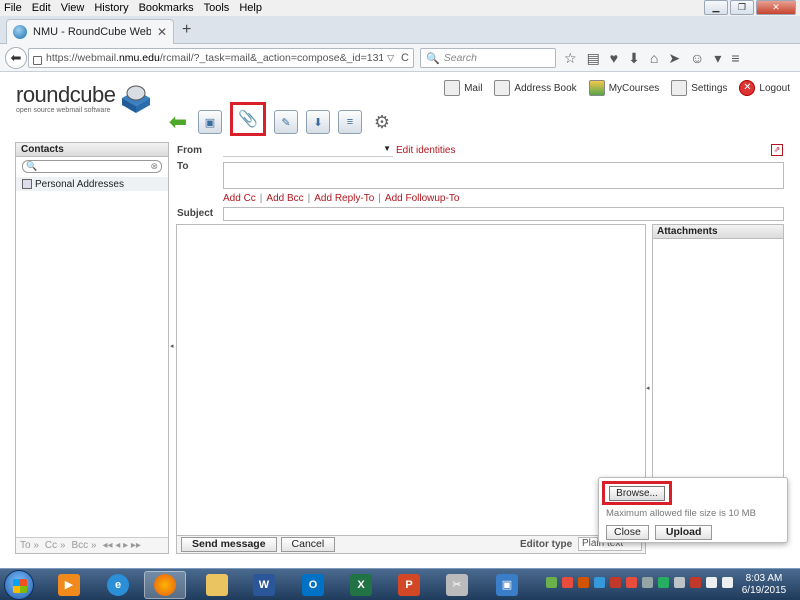  Describe the element at coordinates (407, 58) in the screenshot. I see `reload-icon: C` at that location.